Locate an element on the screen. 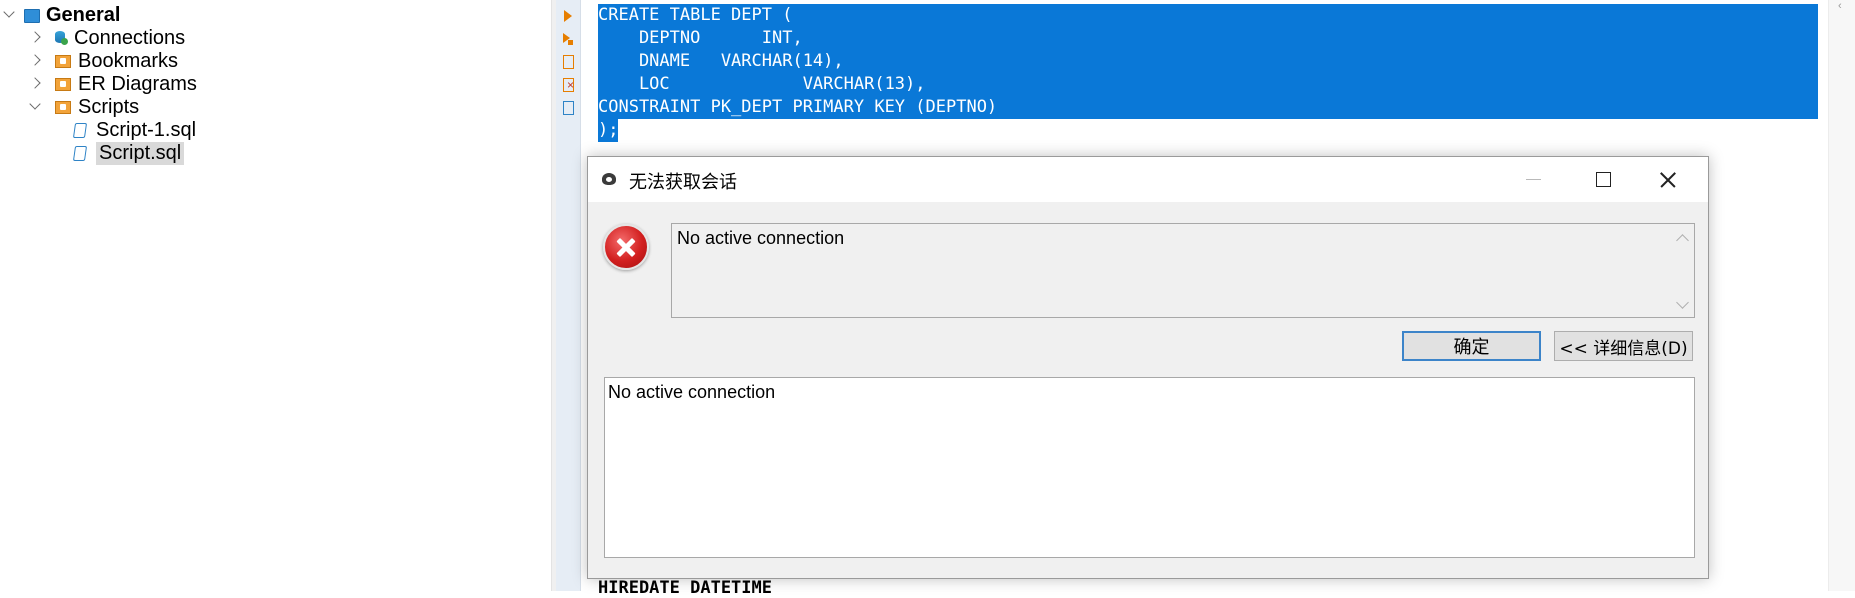 The width and height of the screenshot is (1855, 598). scroll-up-icon: ‹ is located at coordinates (1842, 7).